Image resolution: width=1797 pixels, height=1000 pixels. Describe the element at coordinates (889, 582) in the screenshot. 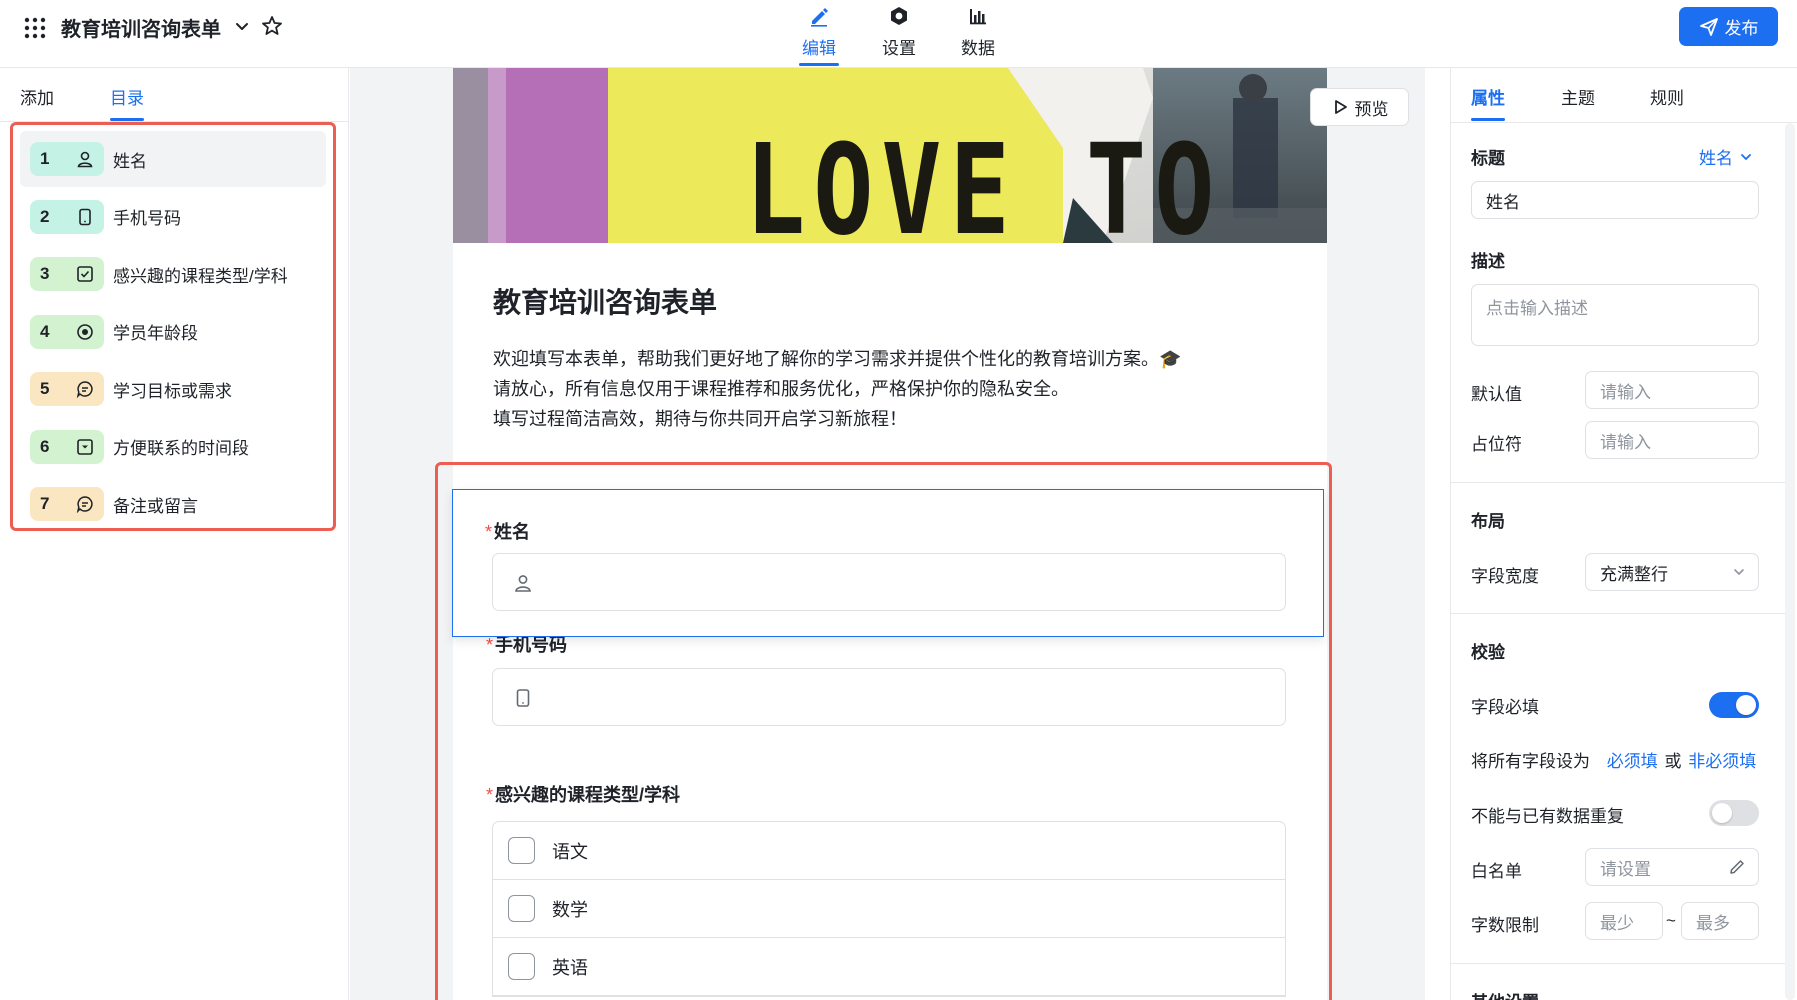

I see `name-input` at that location.